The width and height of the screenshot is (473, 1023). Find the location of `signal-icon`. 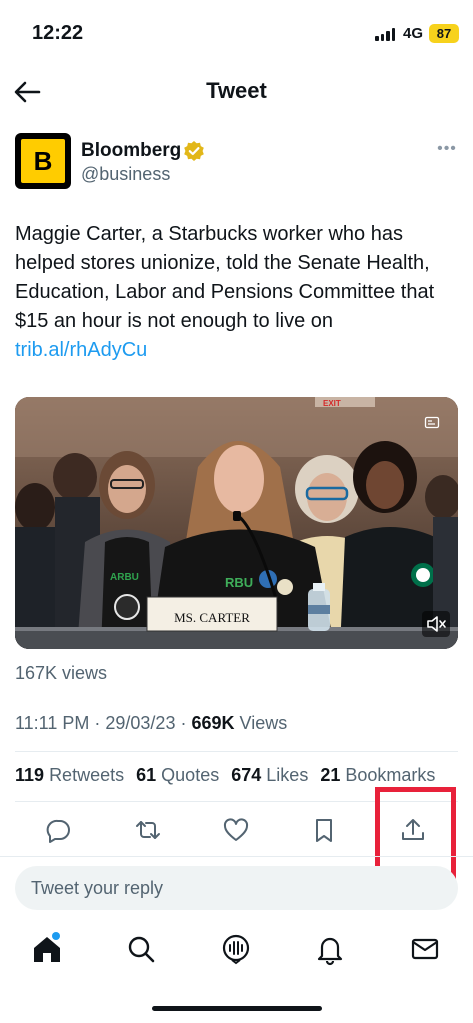

signal-icon is located at coordinates (385, 34).